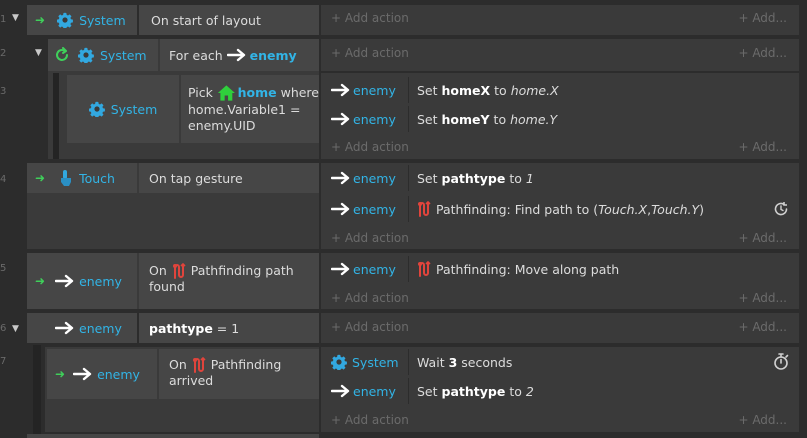 The width and height of the screenshot is (807, 438). What do you see at coordinates (82, 281) in the screenshot?
I see `event-5-condition-object: ➜ enemy` at bounding box center [82, 281].